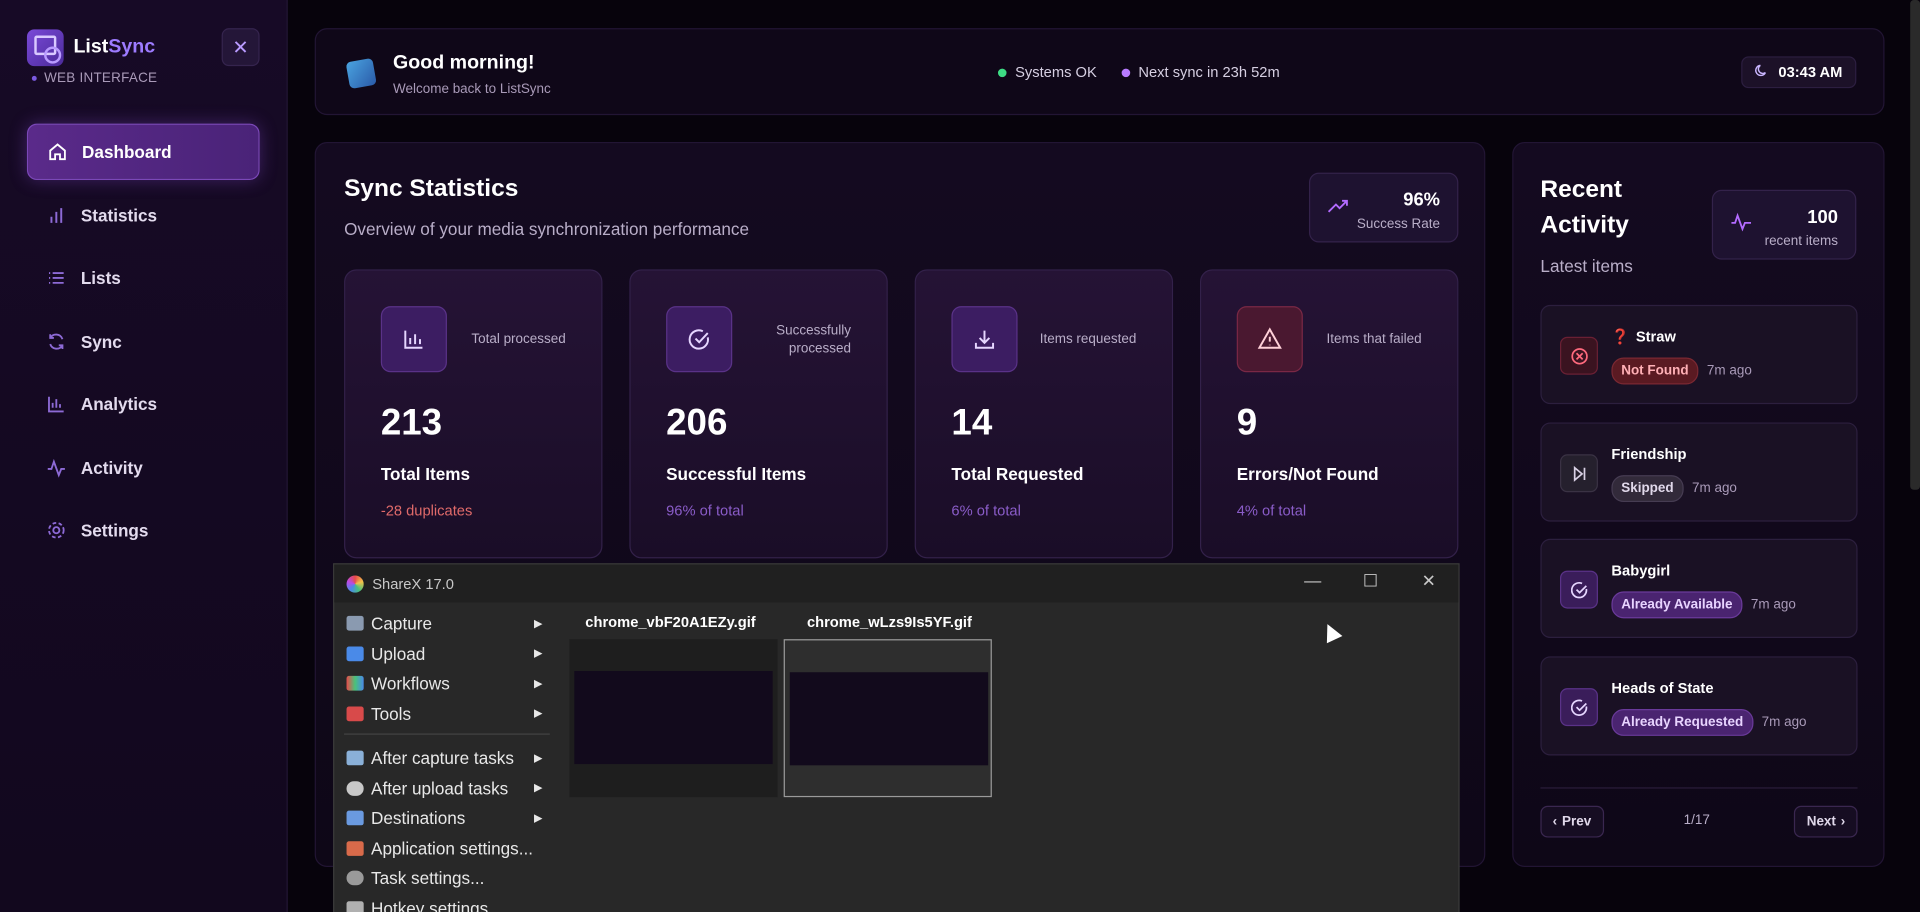 Image resolution: width=1920 pixels, height=912 pixels. Describe the element at coordinates (1429, 581) in the screenshot. I see `close-icon: ✕` at that location.